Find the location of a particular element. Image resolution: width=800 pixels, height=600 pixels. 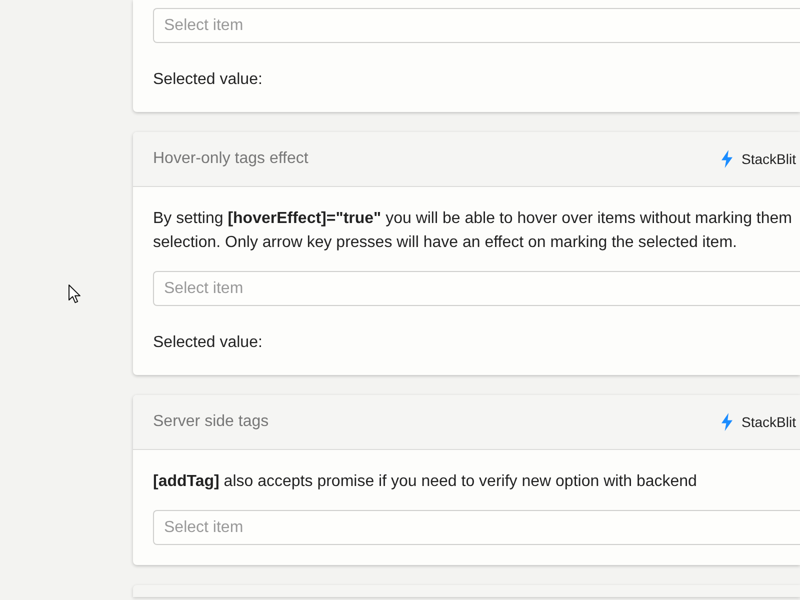

card-title: Server side tags is located at coordinates (211, 422).